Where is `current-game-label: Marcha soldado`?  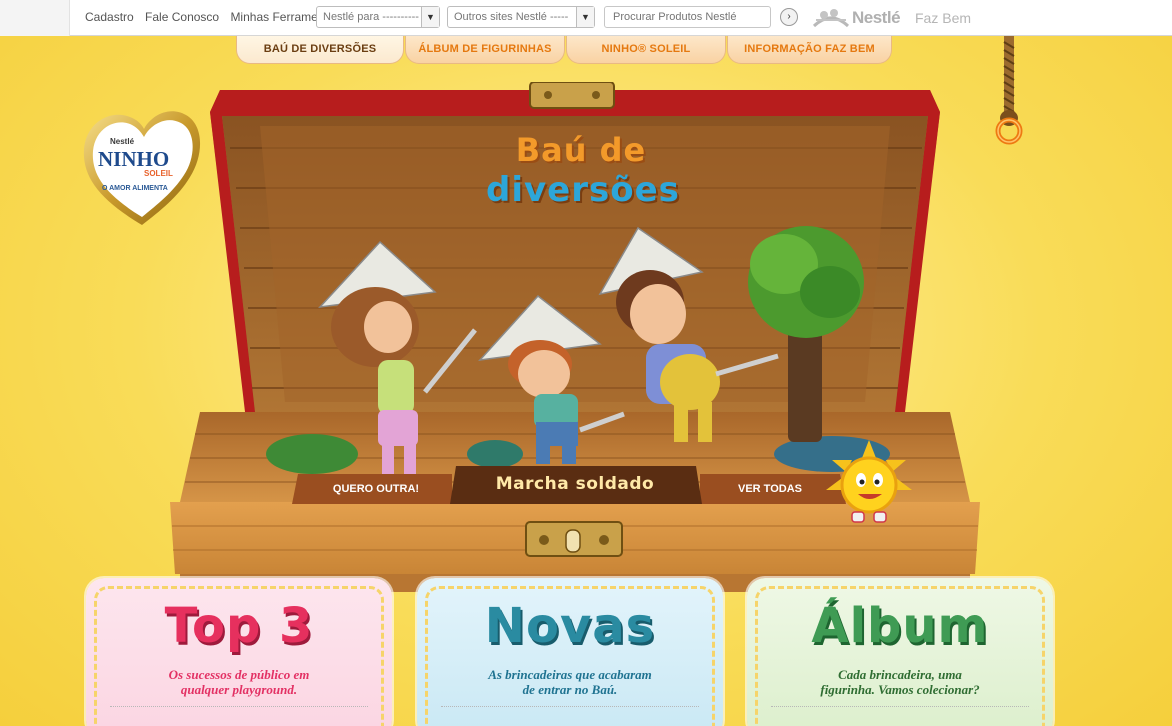 current-game-label: Marcha soldado is located at coordinates (575, 484).